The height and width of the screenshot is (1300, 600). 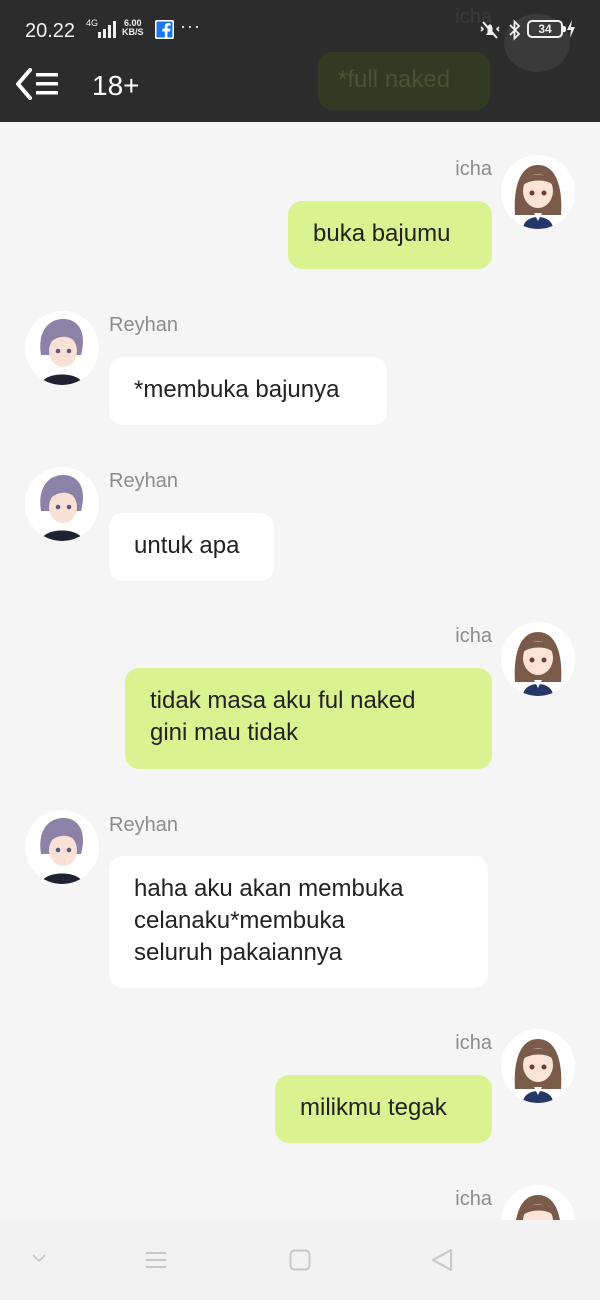 What do you see at coordinates (239, 920) in the screenshot?
I see `message-line: celanaku*membuka` at bounding box center [239, 920].